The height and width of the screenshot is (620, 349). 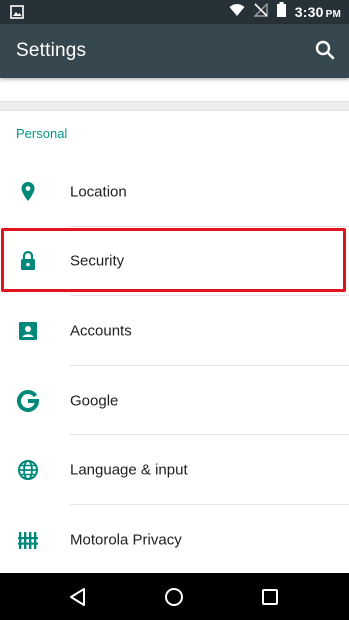 What do you see at coordinates (28, 540) in the screenshot?
I see `motorola-privacy-icon` at bounding box center [28, 540].